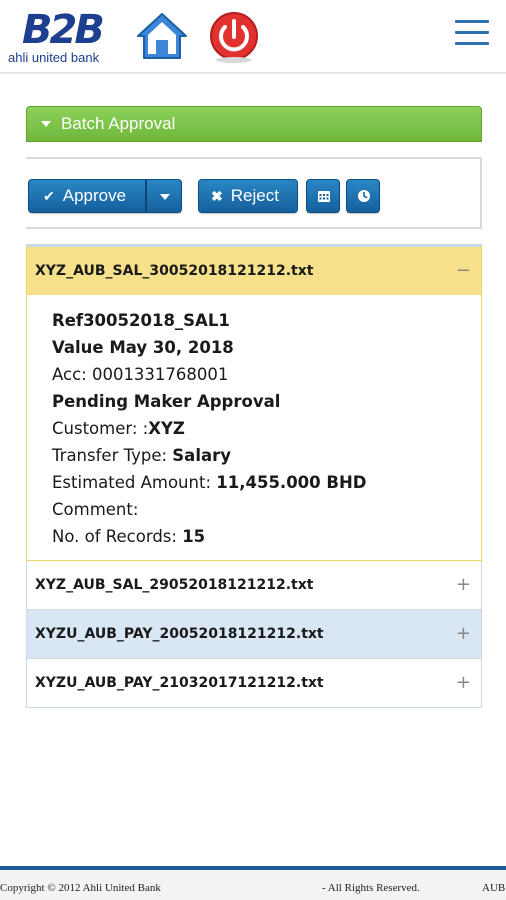 Image resolution: width=506 pixels, height=900 pixels. What do you see at coordinates (291, 482) in the screenshot?
I see `estimated-amount-value: 11,455.000 BHD` at bounding box center [291, 482].